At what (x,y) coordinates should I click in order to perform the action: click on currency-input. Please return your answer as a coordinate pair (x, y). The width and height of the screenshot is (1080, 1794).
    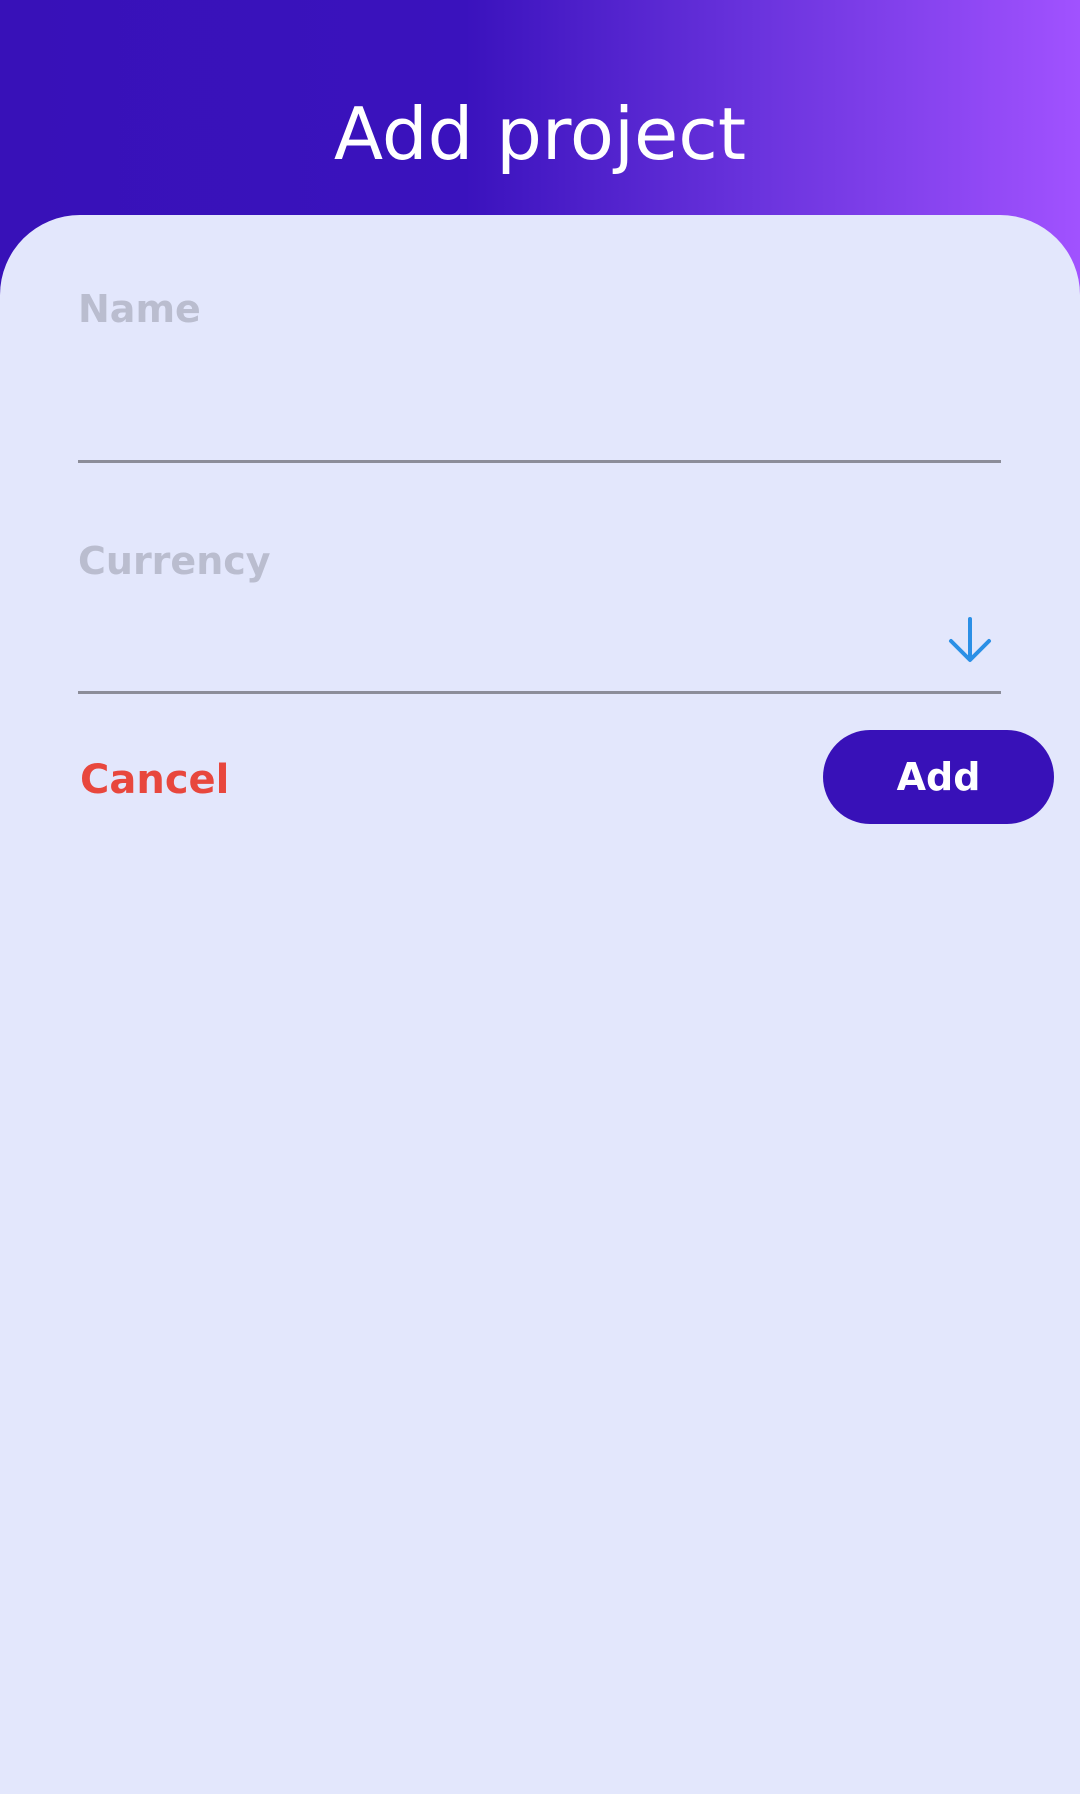
    Looking at the image, I should click on (539, 657).